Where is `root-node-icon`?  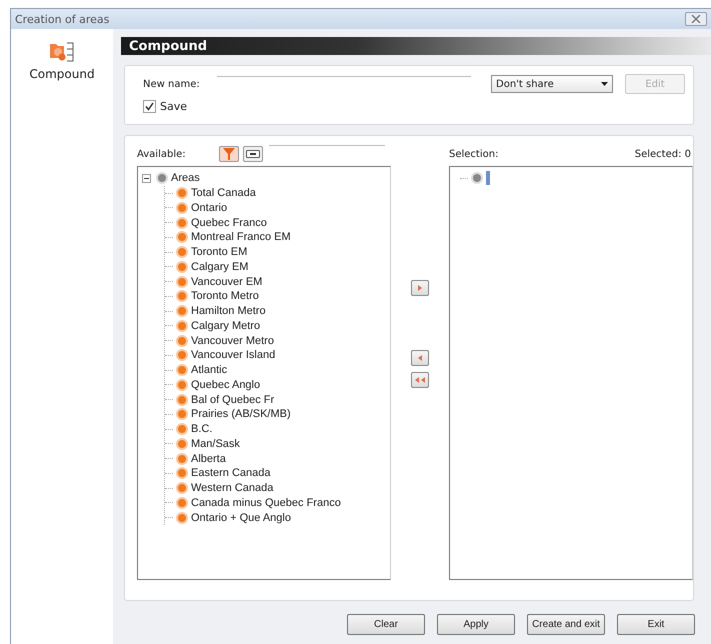
root-node-icon is located at coordinates (477, 178).